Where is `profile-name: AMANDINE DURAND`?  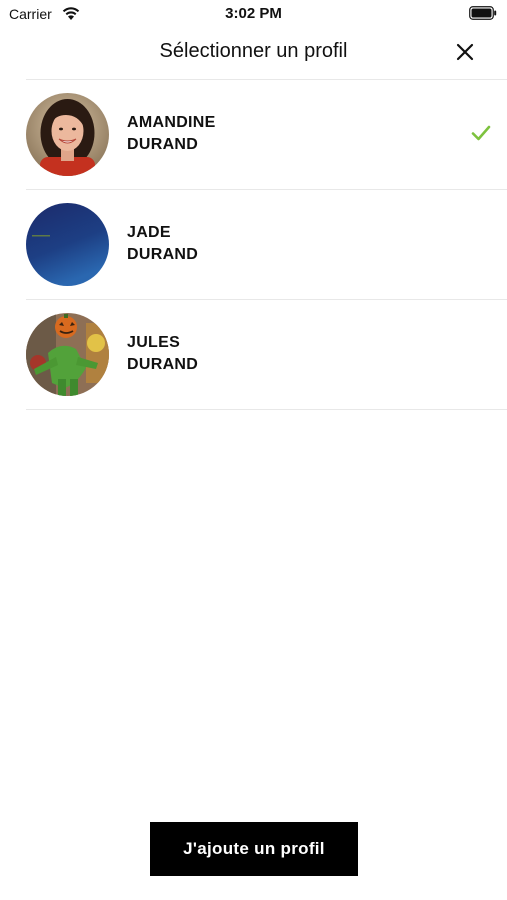 profile-name: AMANDINE DURAND is located at coordinates (171, 134).